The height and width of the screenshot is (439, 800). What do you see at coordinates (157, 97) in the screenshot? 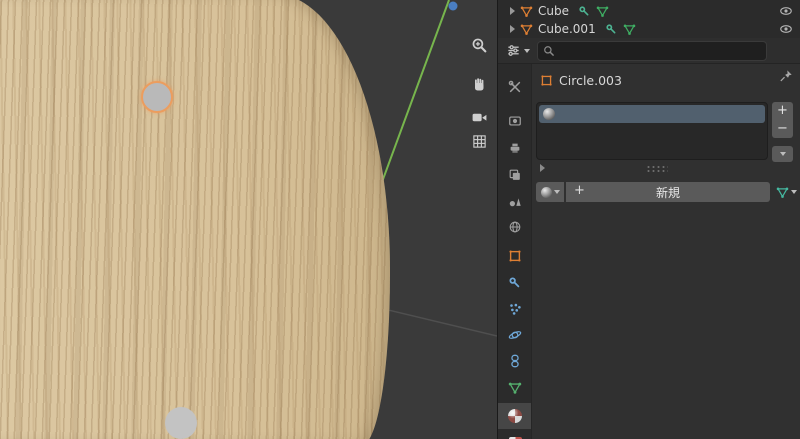
I see `selected-circle-object` at bounding box center [157, 97].